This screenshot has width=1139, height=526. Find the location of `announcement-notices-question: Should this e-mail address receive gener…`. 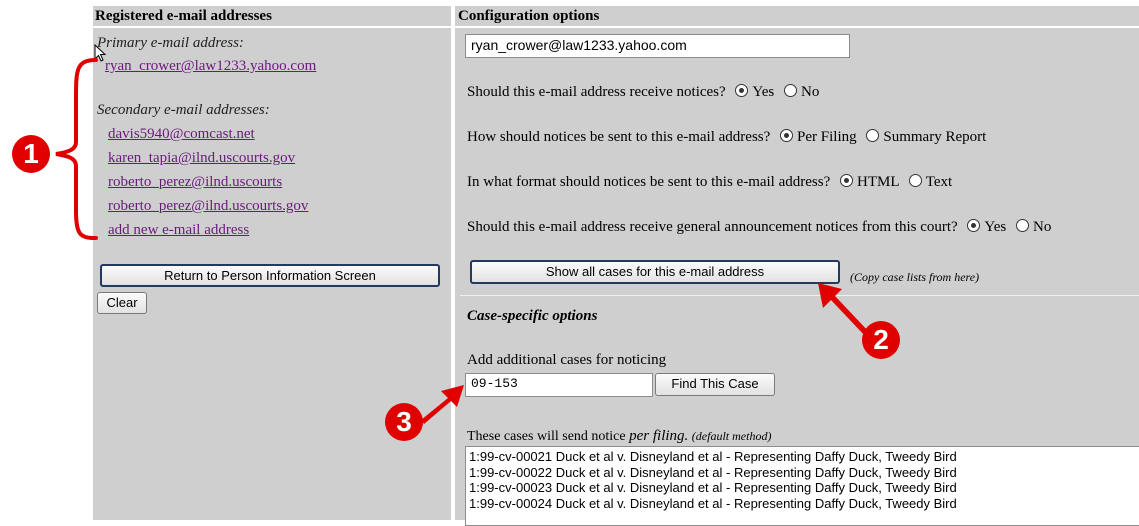

announcement-notices-question: Should this e-mail address receive gener… is located at coordinates (759, 227).